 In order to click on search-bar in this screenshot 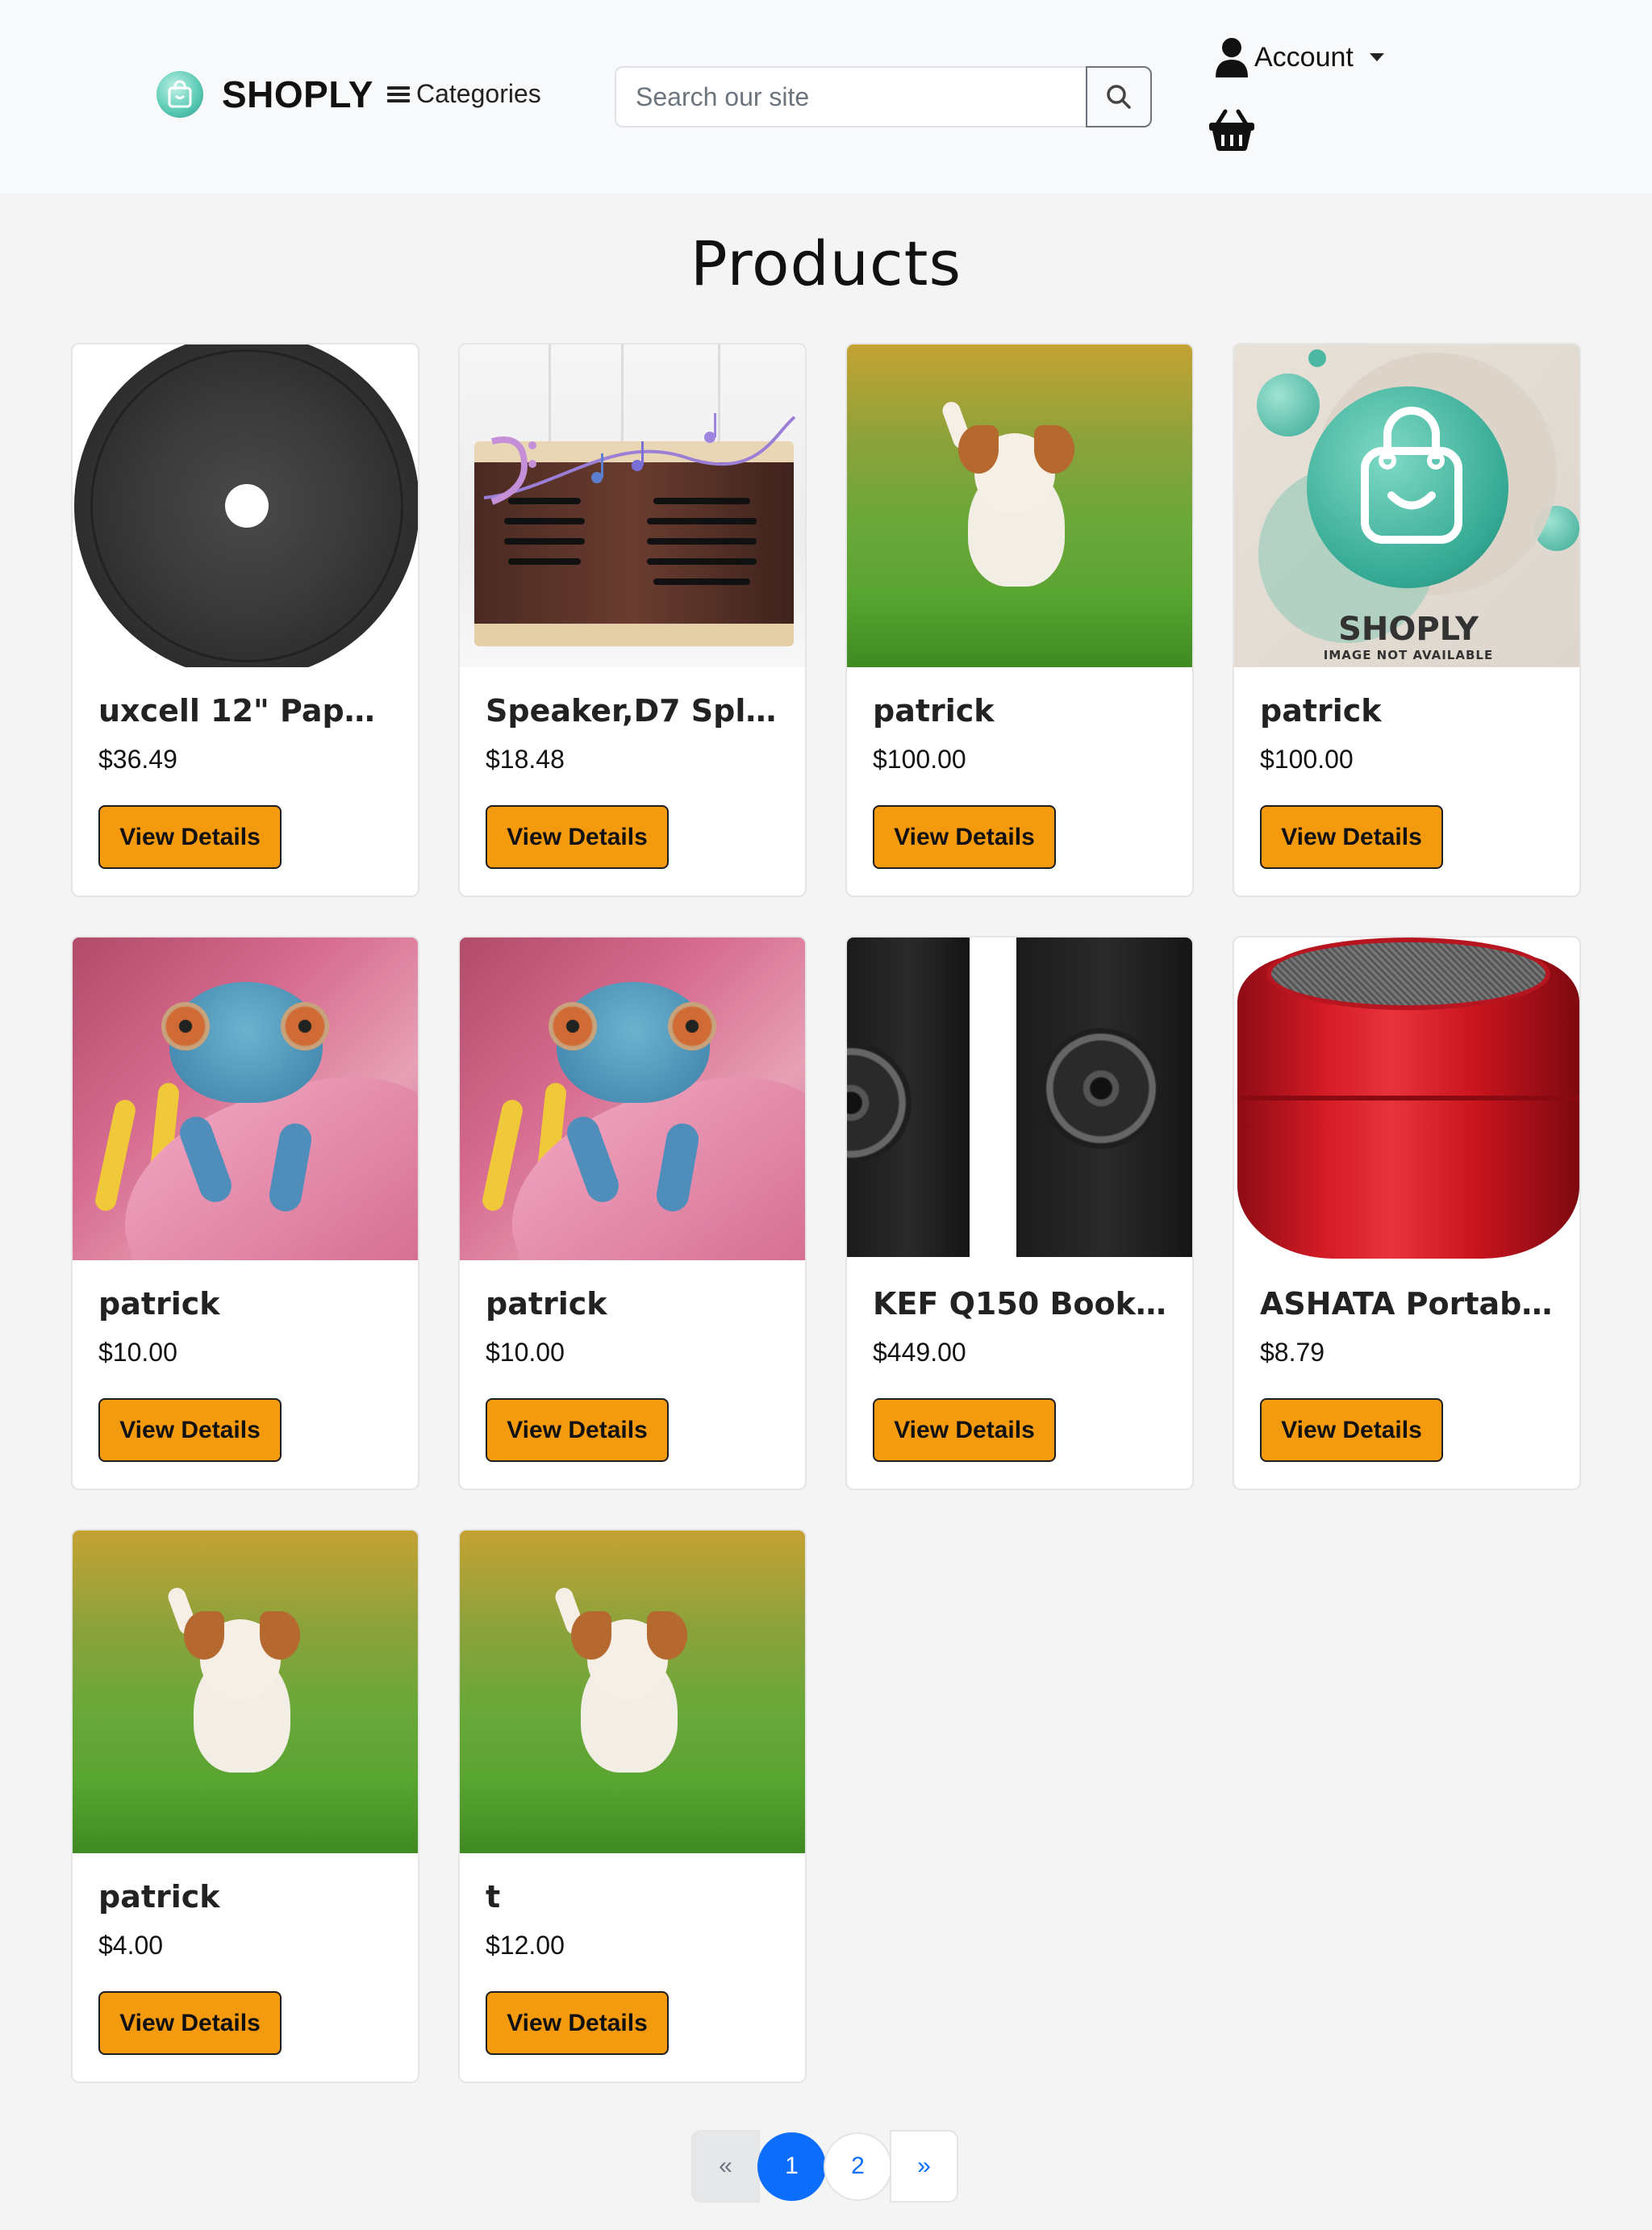, I will do `click(883, 96)`.